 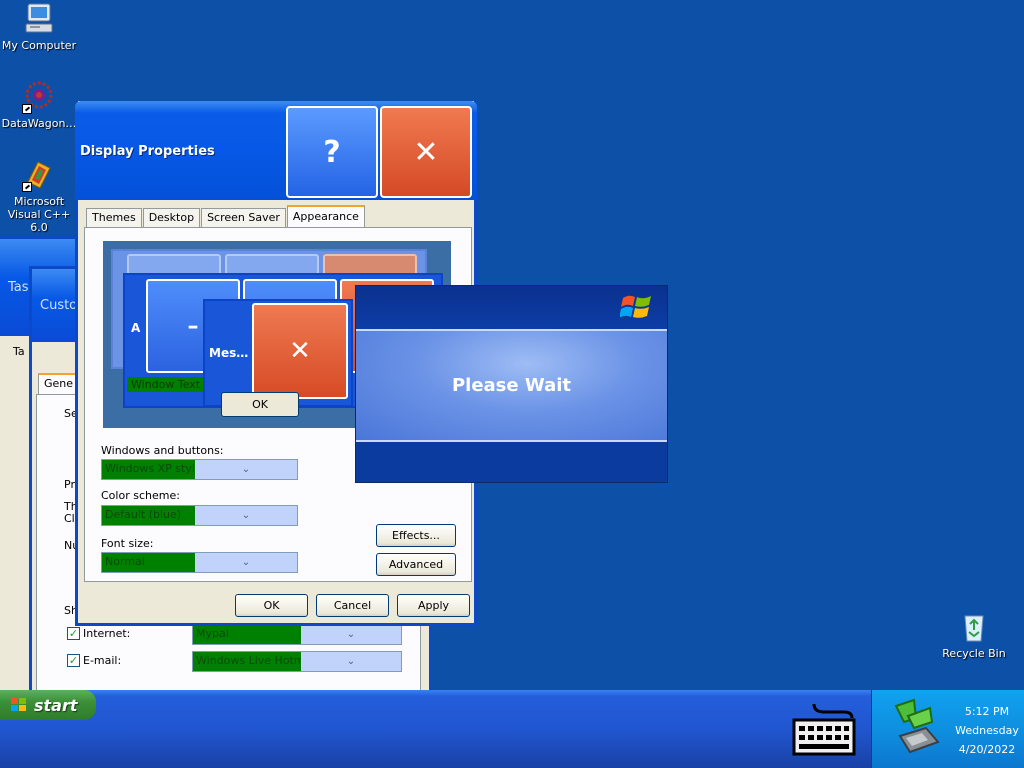 I want to click on dialog-title: Display Properties, so click(x=147, y=151).